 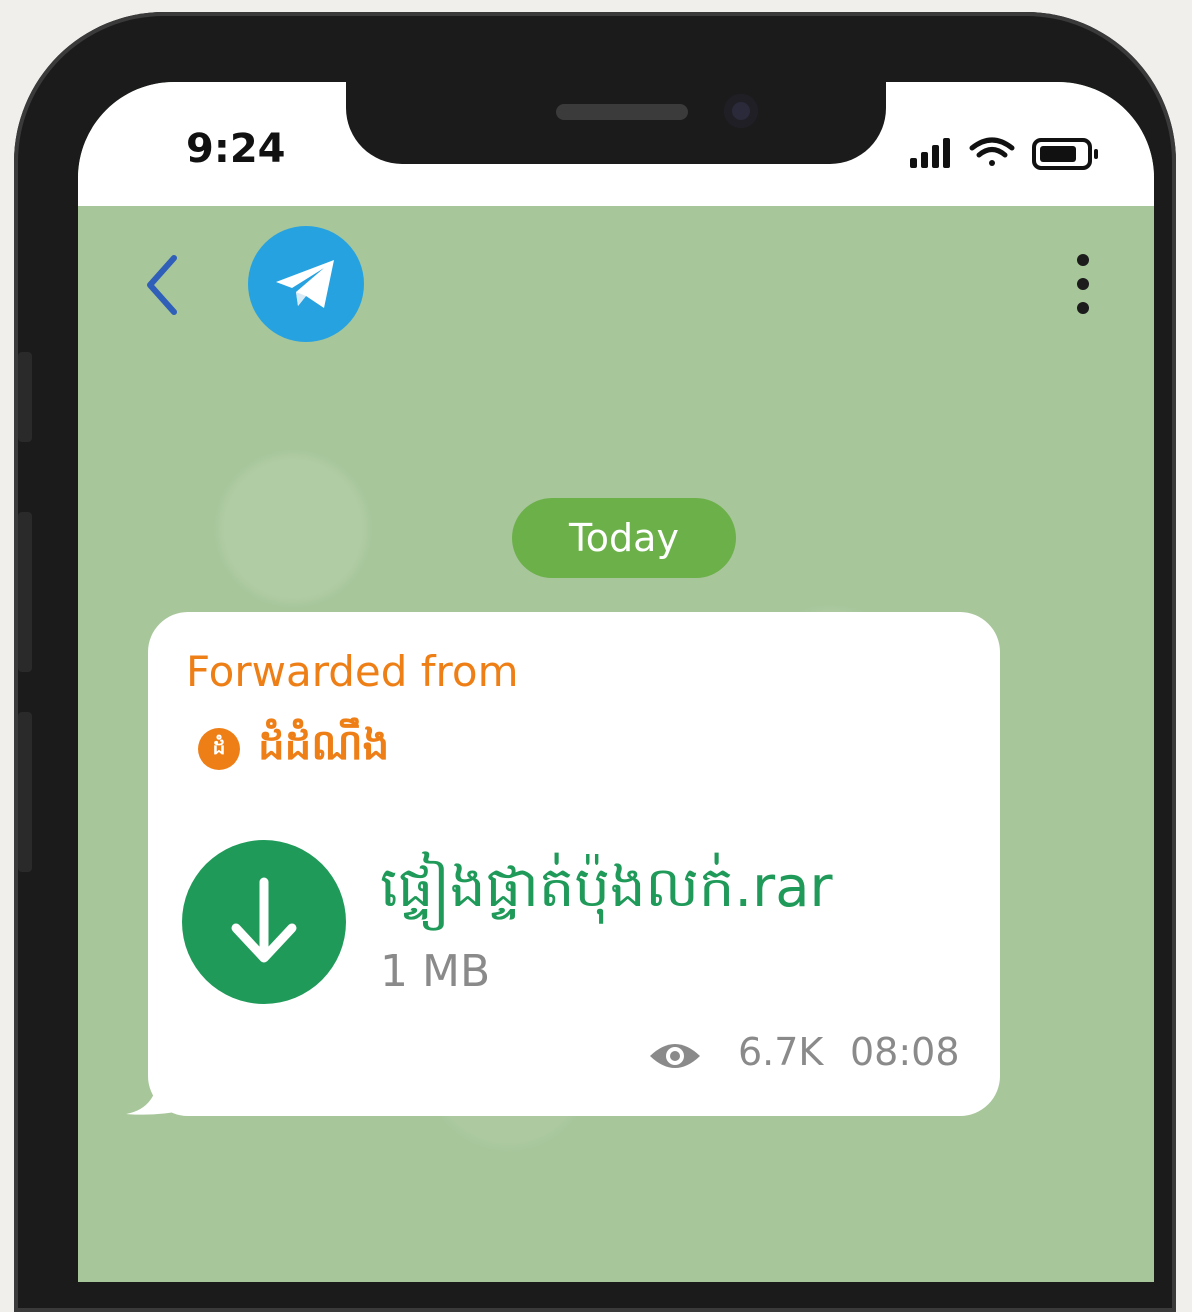 What do you see at coordinates (930, 153) in the screenshot?
I see `signal-icon` at bounding box center [930, 153].